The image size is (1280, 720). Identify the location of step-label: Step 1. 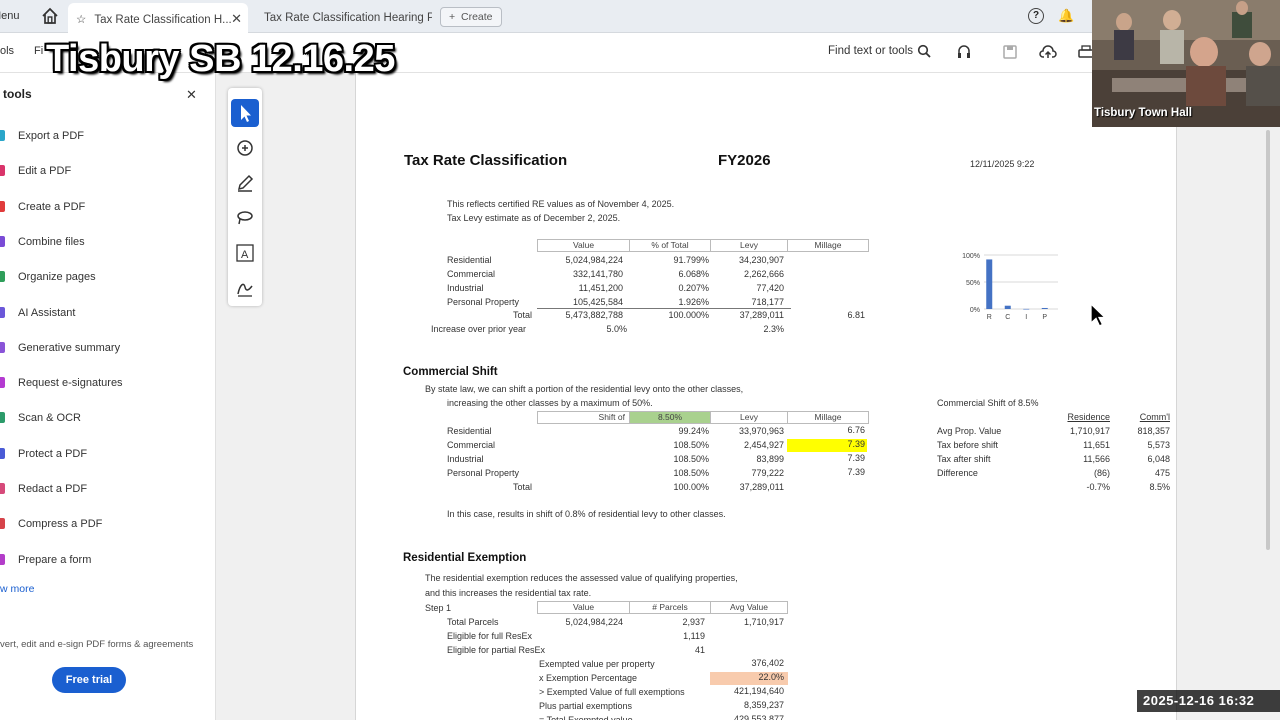
(438, 608).